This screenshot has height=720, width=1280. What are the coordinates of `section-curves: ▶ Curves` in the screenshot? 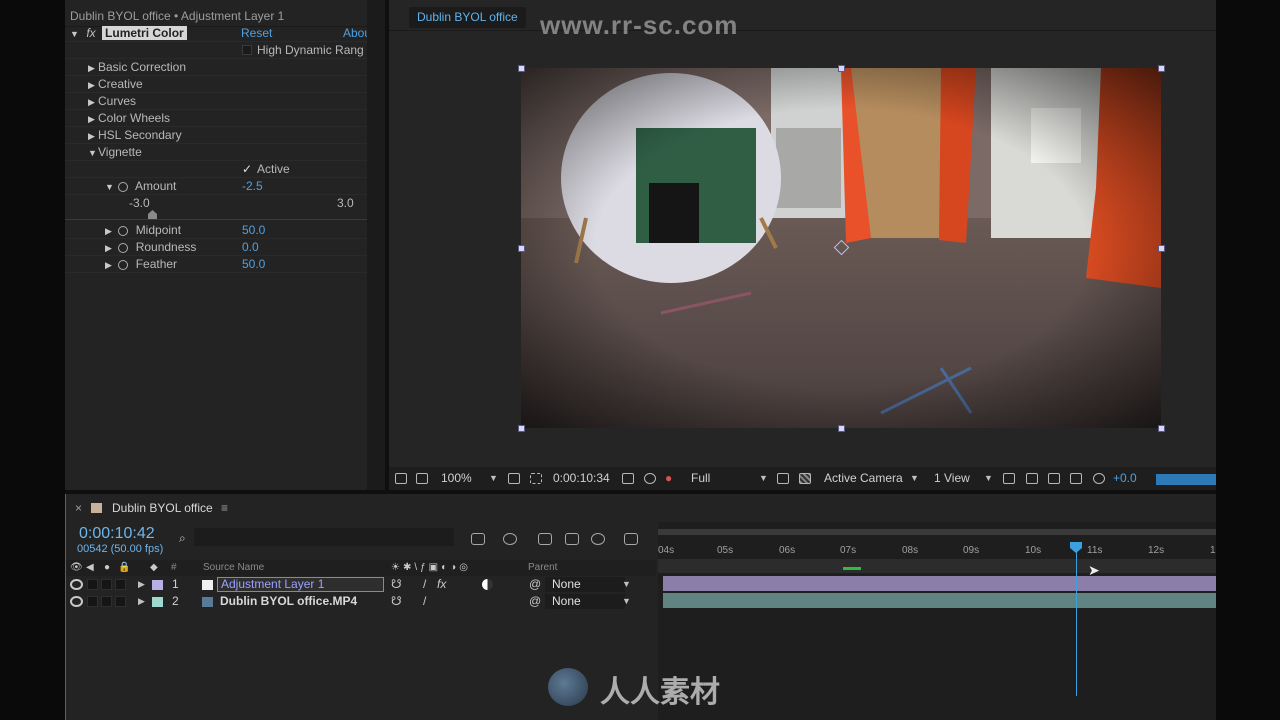 It's located at (216, 101).